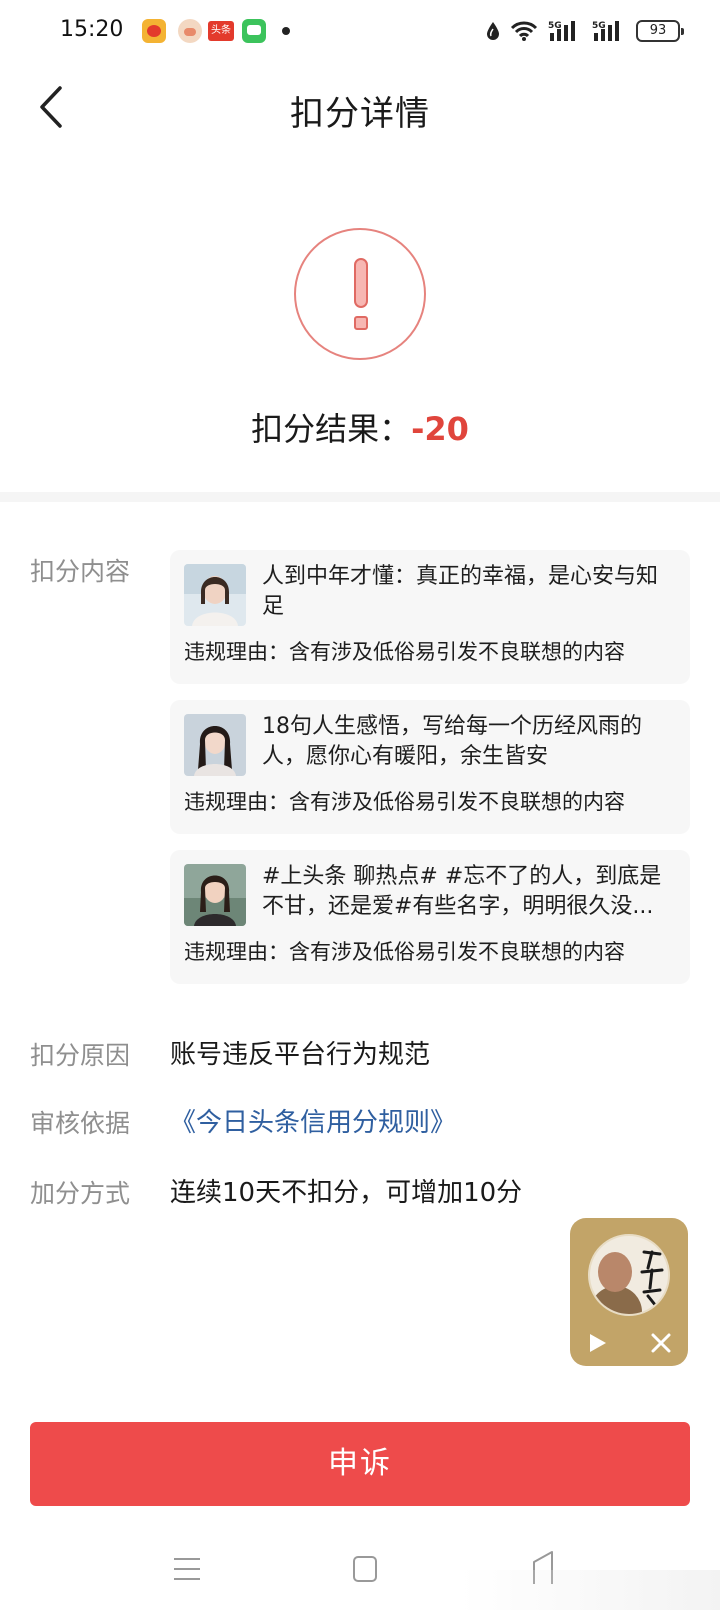 The height and width of the screenshot is (1612, 720). What do you see at coordinates (360, 497) in the screenshot?
I see `section-divider` at bounding box center [360, 497].